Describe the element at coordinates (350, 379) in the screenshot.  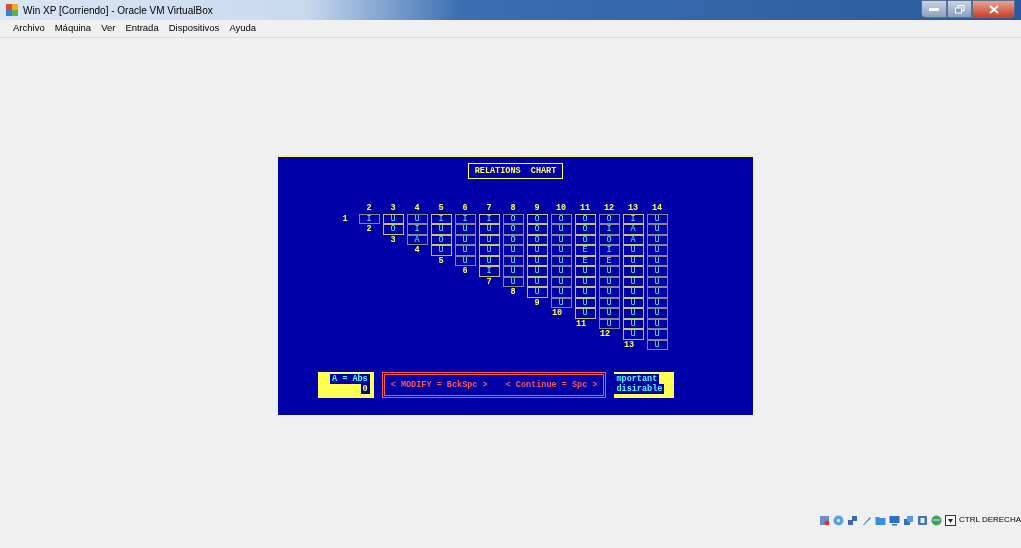
I see `legend-text: A = Abs` at that location.